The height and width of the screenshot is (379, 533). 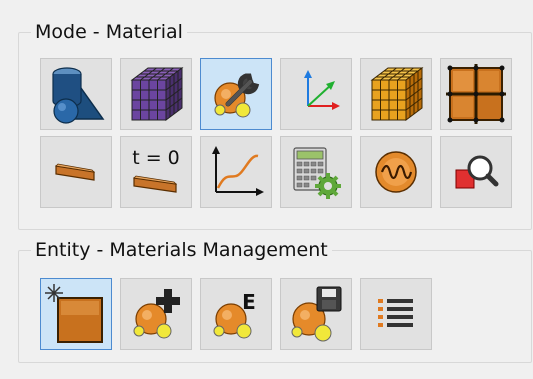 What do you see at coordinates (181, 250) in the screenshot?
I see `entity-group-title: Entity - Materials Management` at bounding box center [181, 250].